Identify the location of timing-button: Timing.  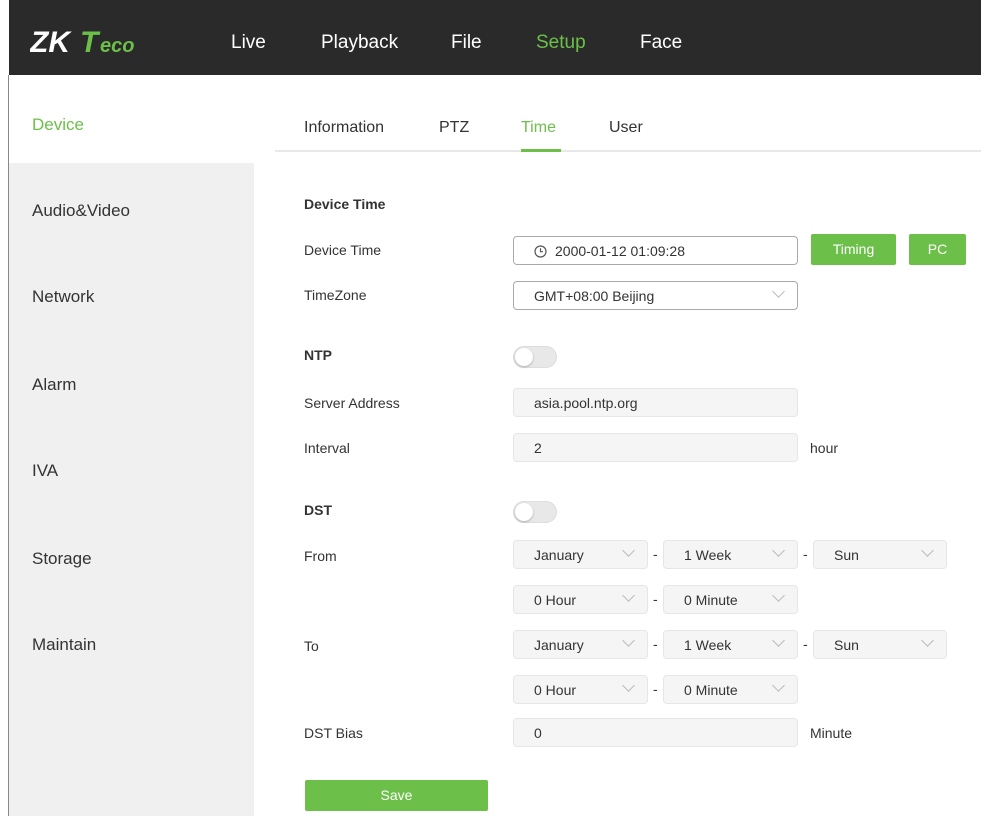
(853, 249).